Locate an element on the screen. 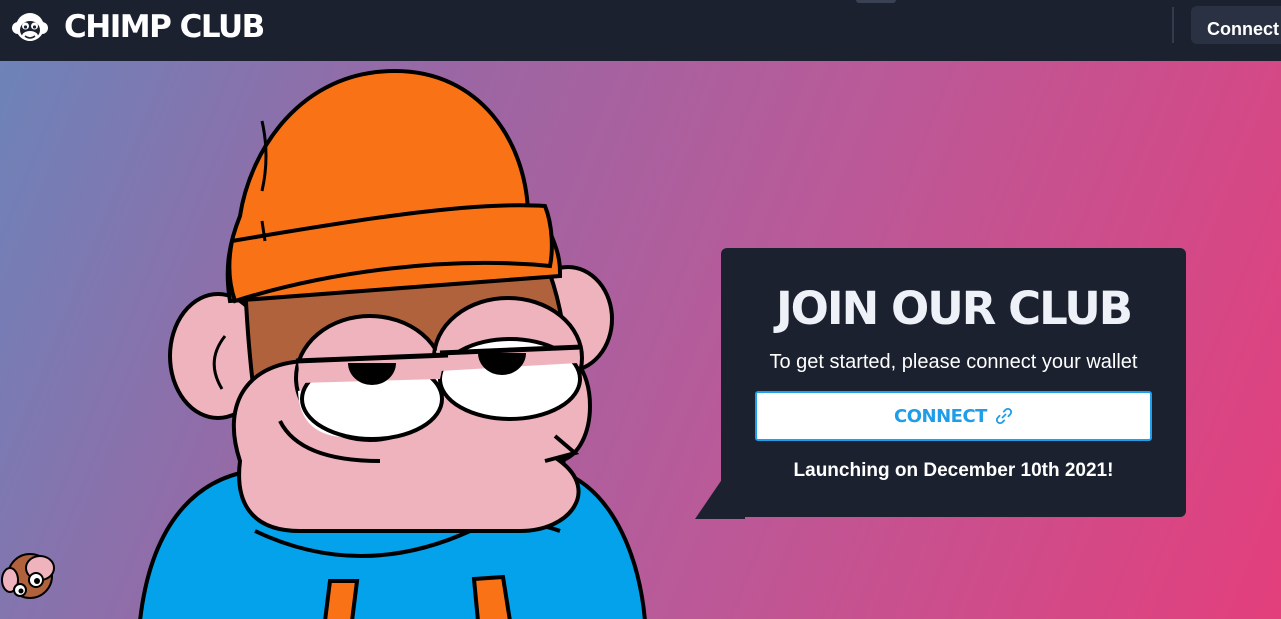 The image size is (1281, 619). top-navbar: CHIMP CLUB Connect is located at coordinates (640, 30).